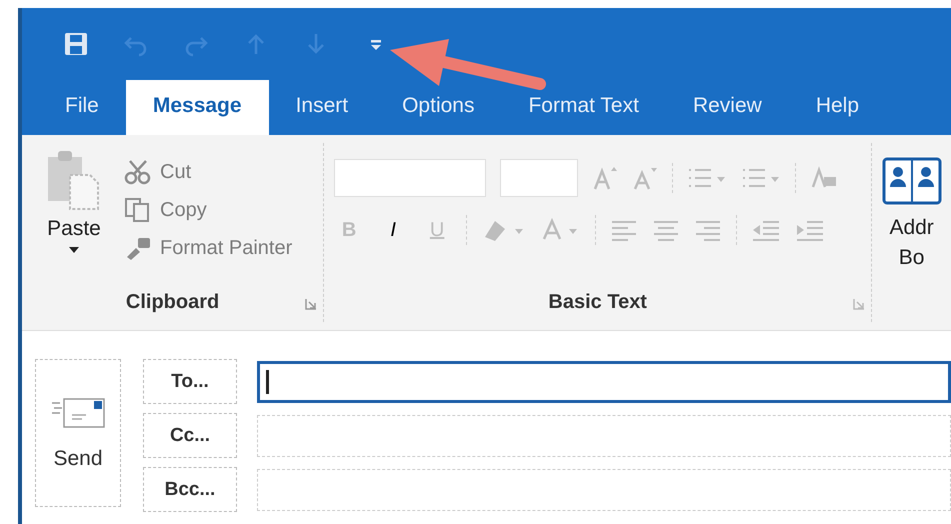 Image resolution: width=951 pixels, height=524 pixels. I want to click on paste-button: Paste, so click(74, 212).